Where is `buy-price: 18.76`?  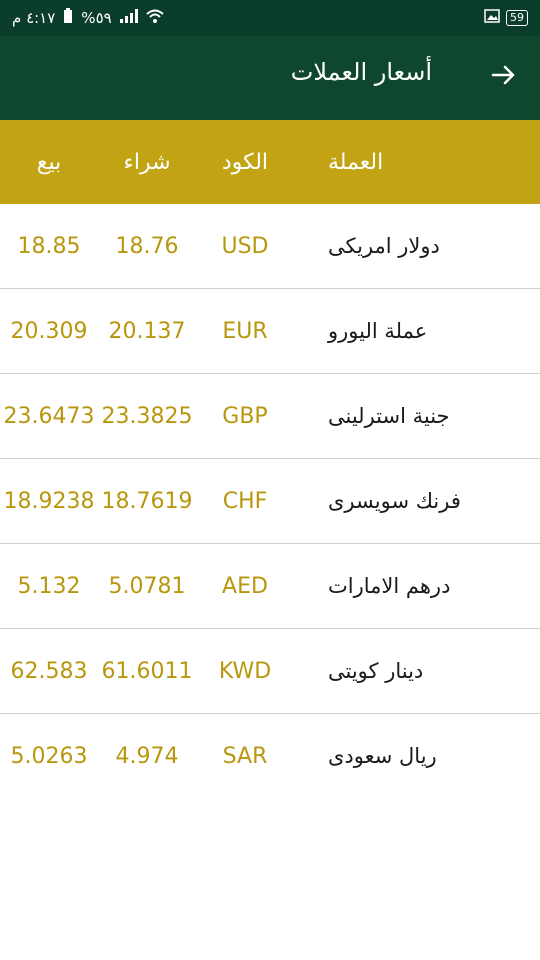 buy-price: 18.76 is located at coordinates (147, 246).